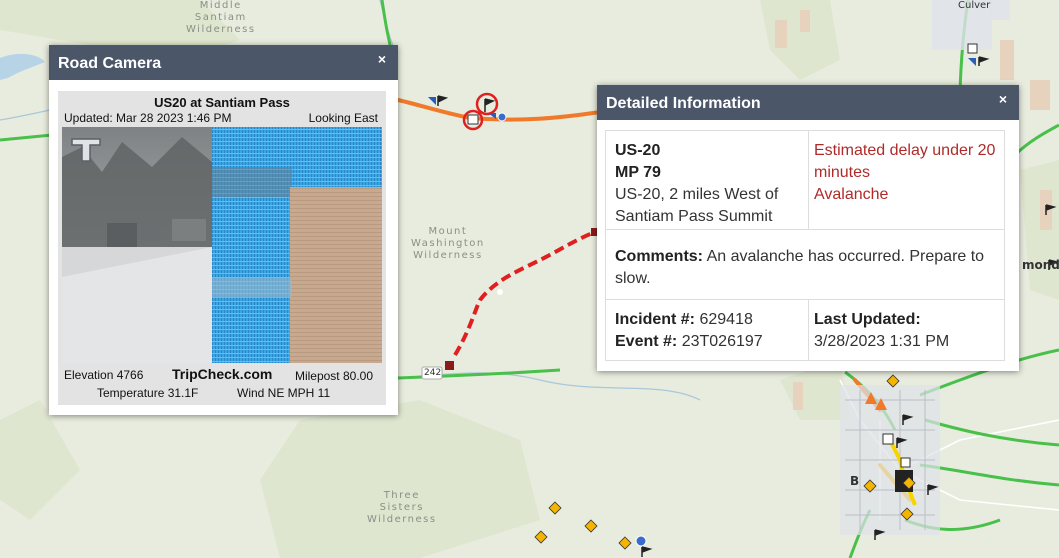 The image size is (1059, 558). Describe the element at coordinates (726, 319) in the screenshot. I see `incident-value: 629418` at that location.